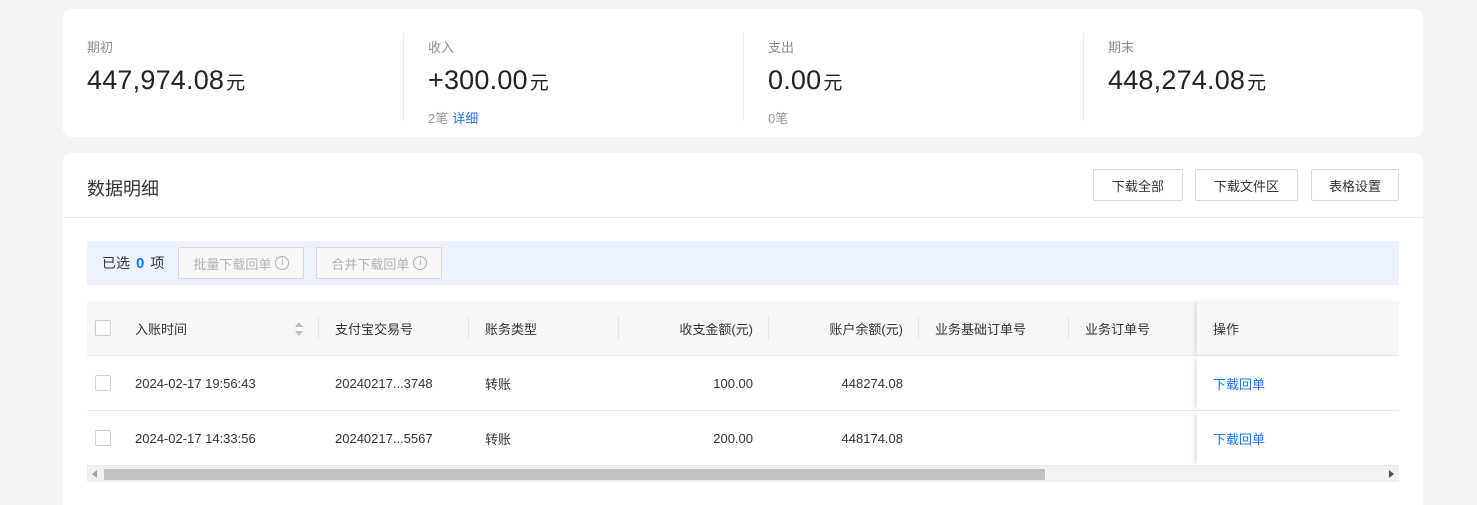 Image resolution: width=1477 pixels, height=505 pixels. I want to click on cell-trade-no: 20240217...5567, so click(384, 438).